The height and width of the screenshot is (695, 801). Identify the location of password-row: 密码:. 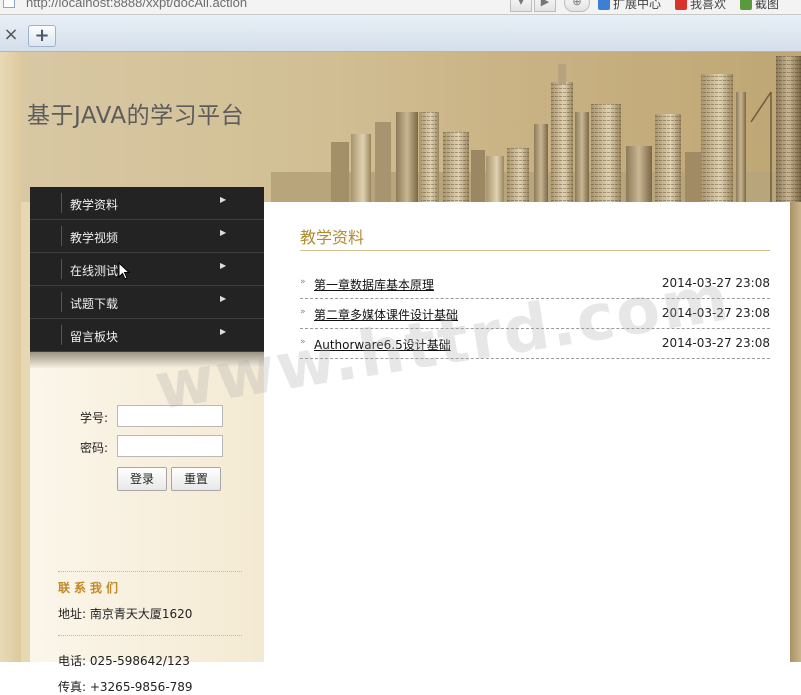
(147, 446).